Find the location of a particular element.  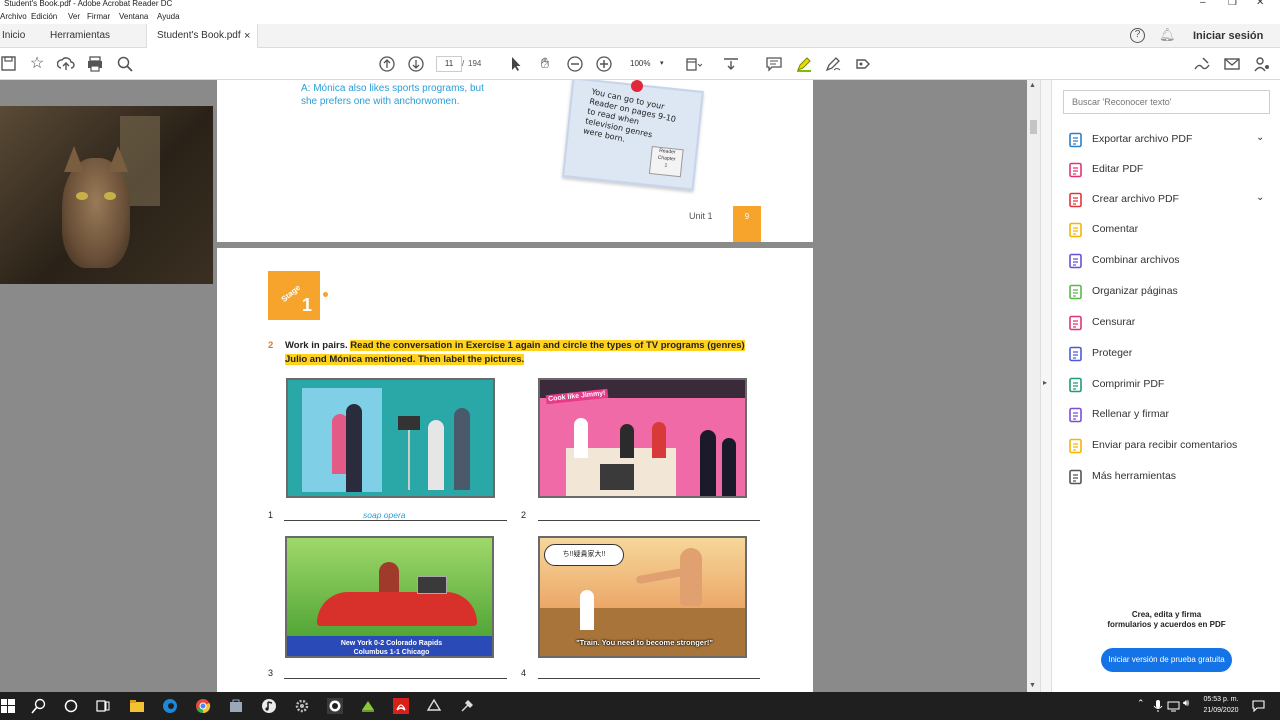

item-number-4: 4 is located at coordinates (524, 673).